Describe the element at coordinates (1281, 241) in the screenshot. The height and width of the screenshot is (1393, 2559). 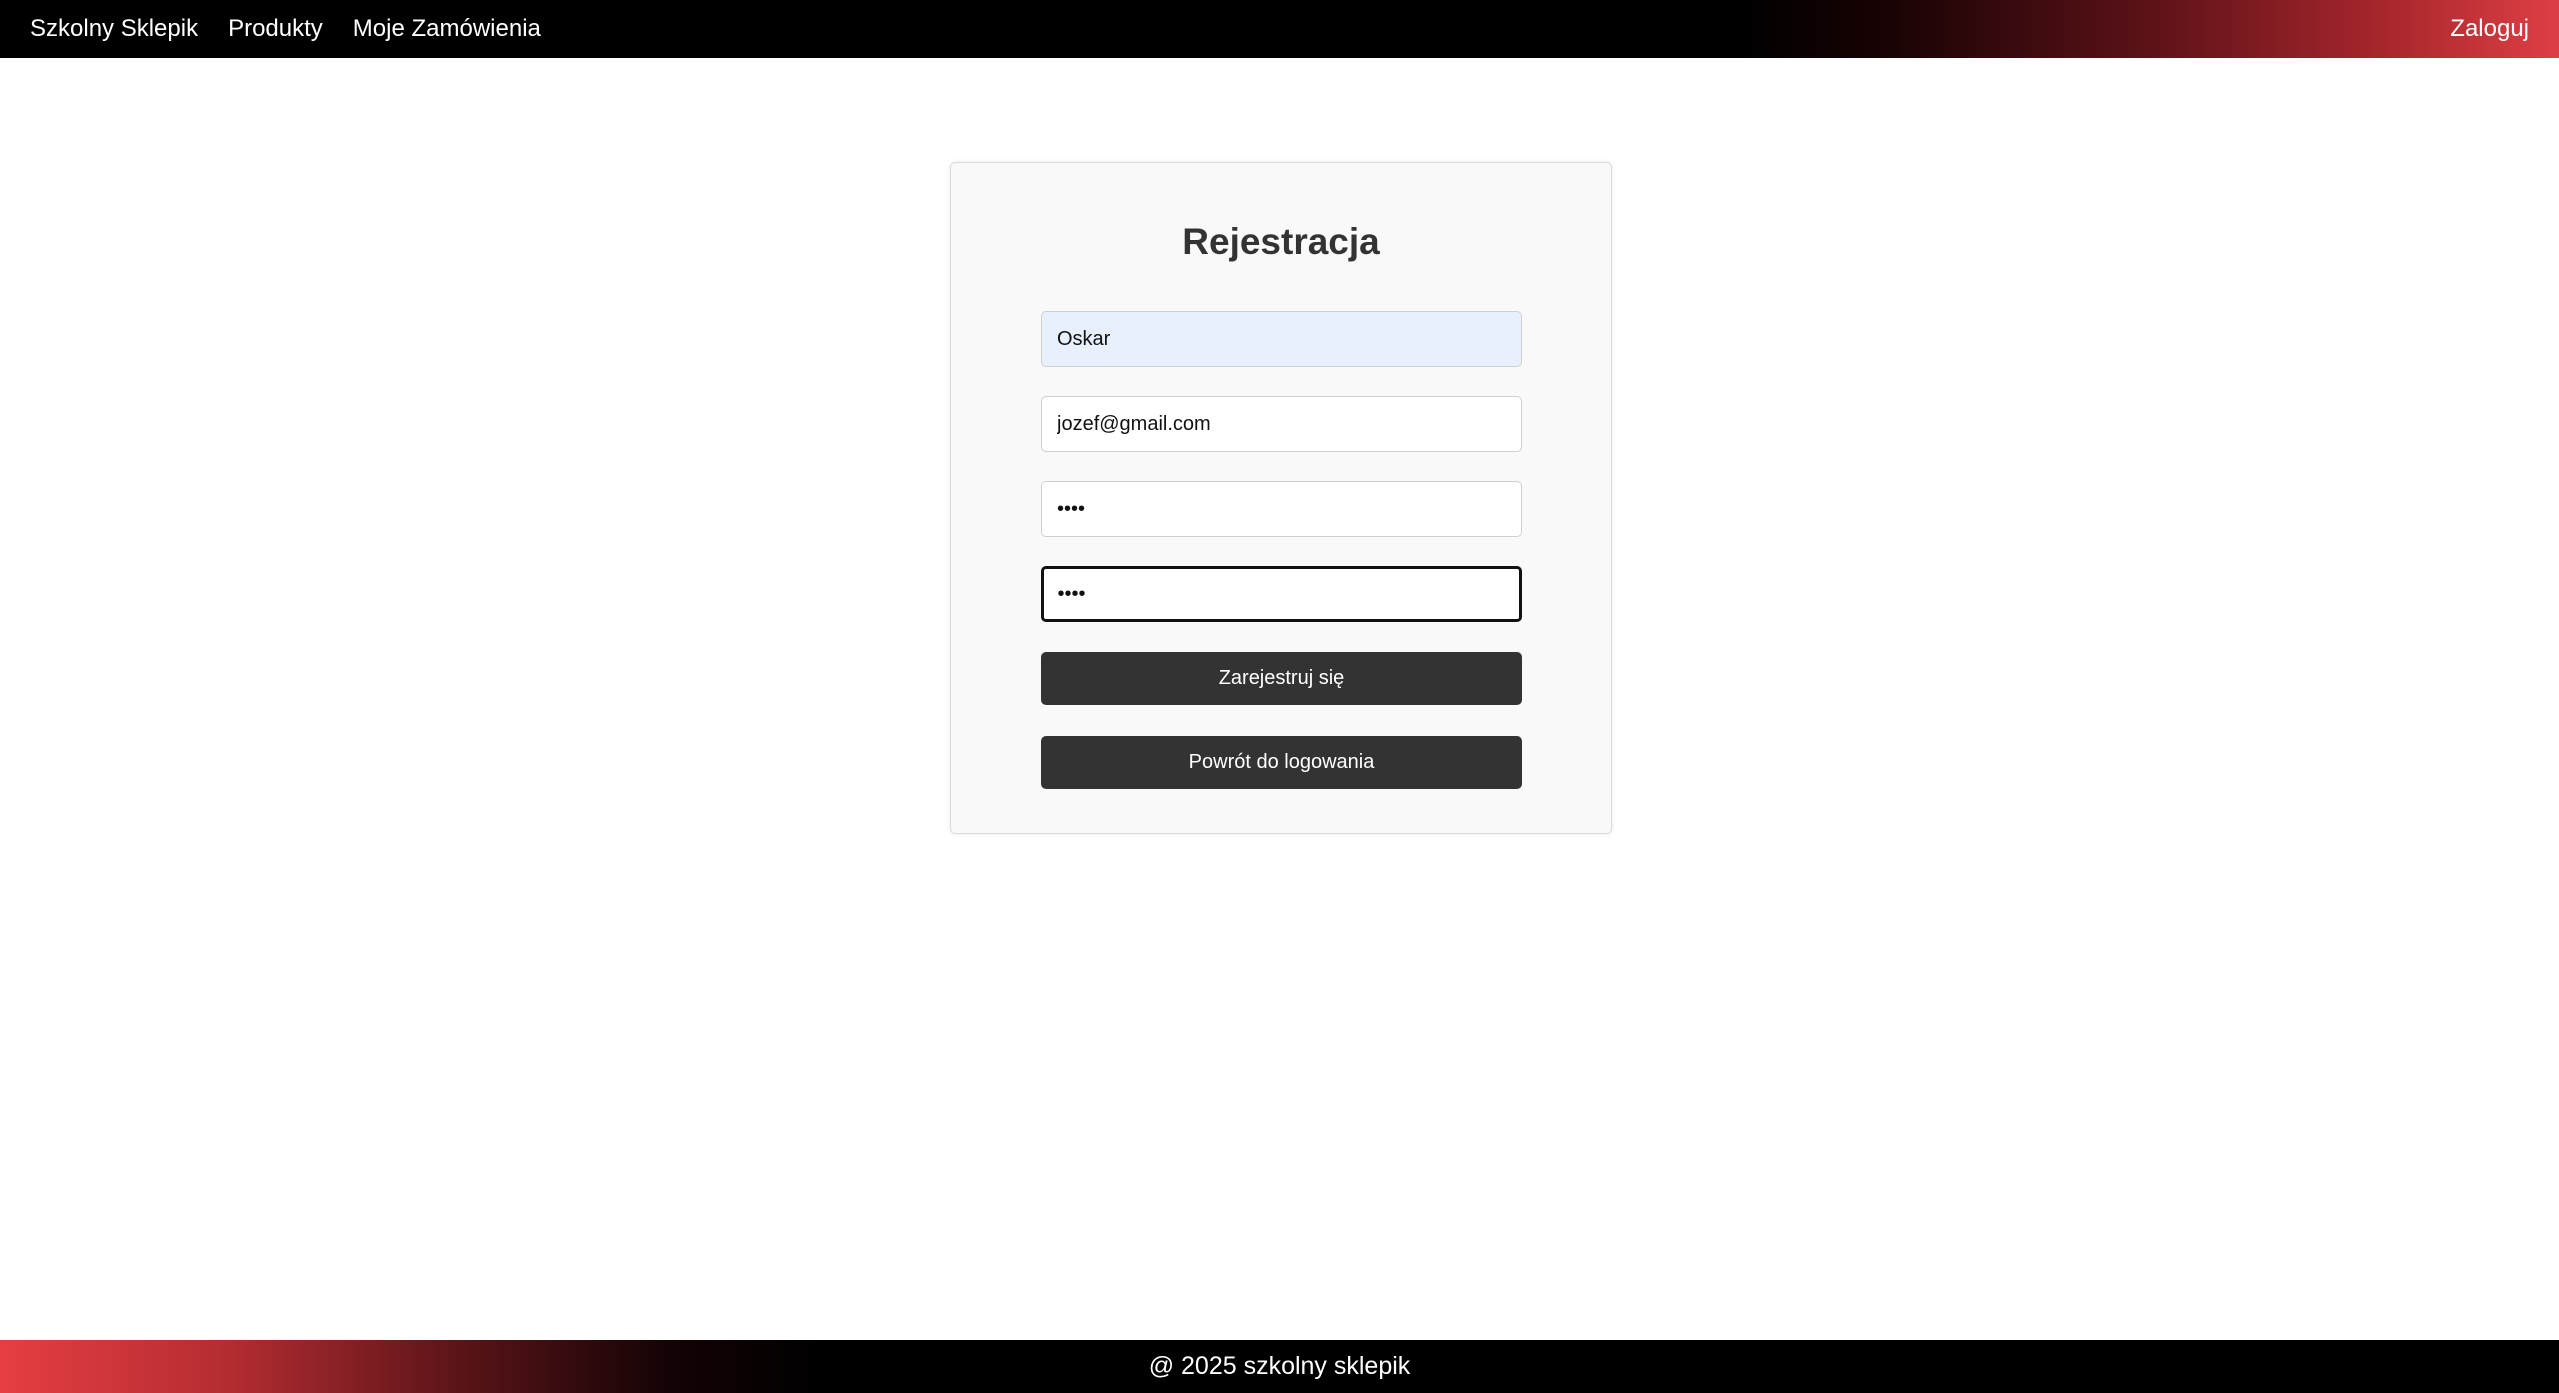
I see `page-title: Rejestracja` at that location.